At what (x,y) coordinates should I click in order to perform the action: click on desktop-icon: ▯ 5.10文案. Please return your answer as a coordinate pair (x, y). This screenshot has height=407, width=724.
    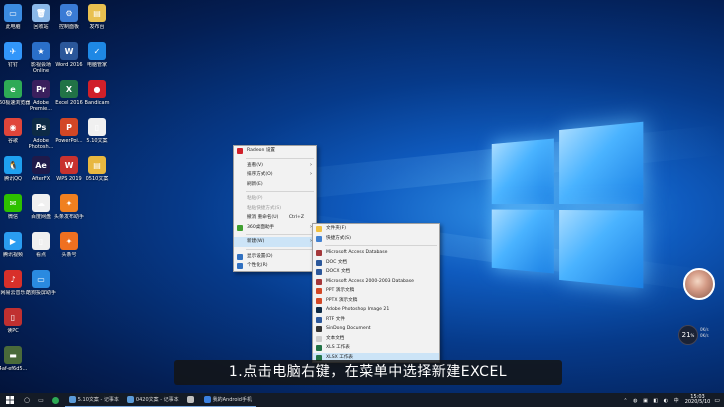
    Looking at the image, I should click on (97, 131).